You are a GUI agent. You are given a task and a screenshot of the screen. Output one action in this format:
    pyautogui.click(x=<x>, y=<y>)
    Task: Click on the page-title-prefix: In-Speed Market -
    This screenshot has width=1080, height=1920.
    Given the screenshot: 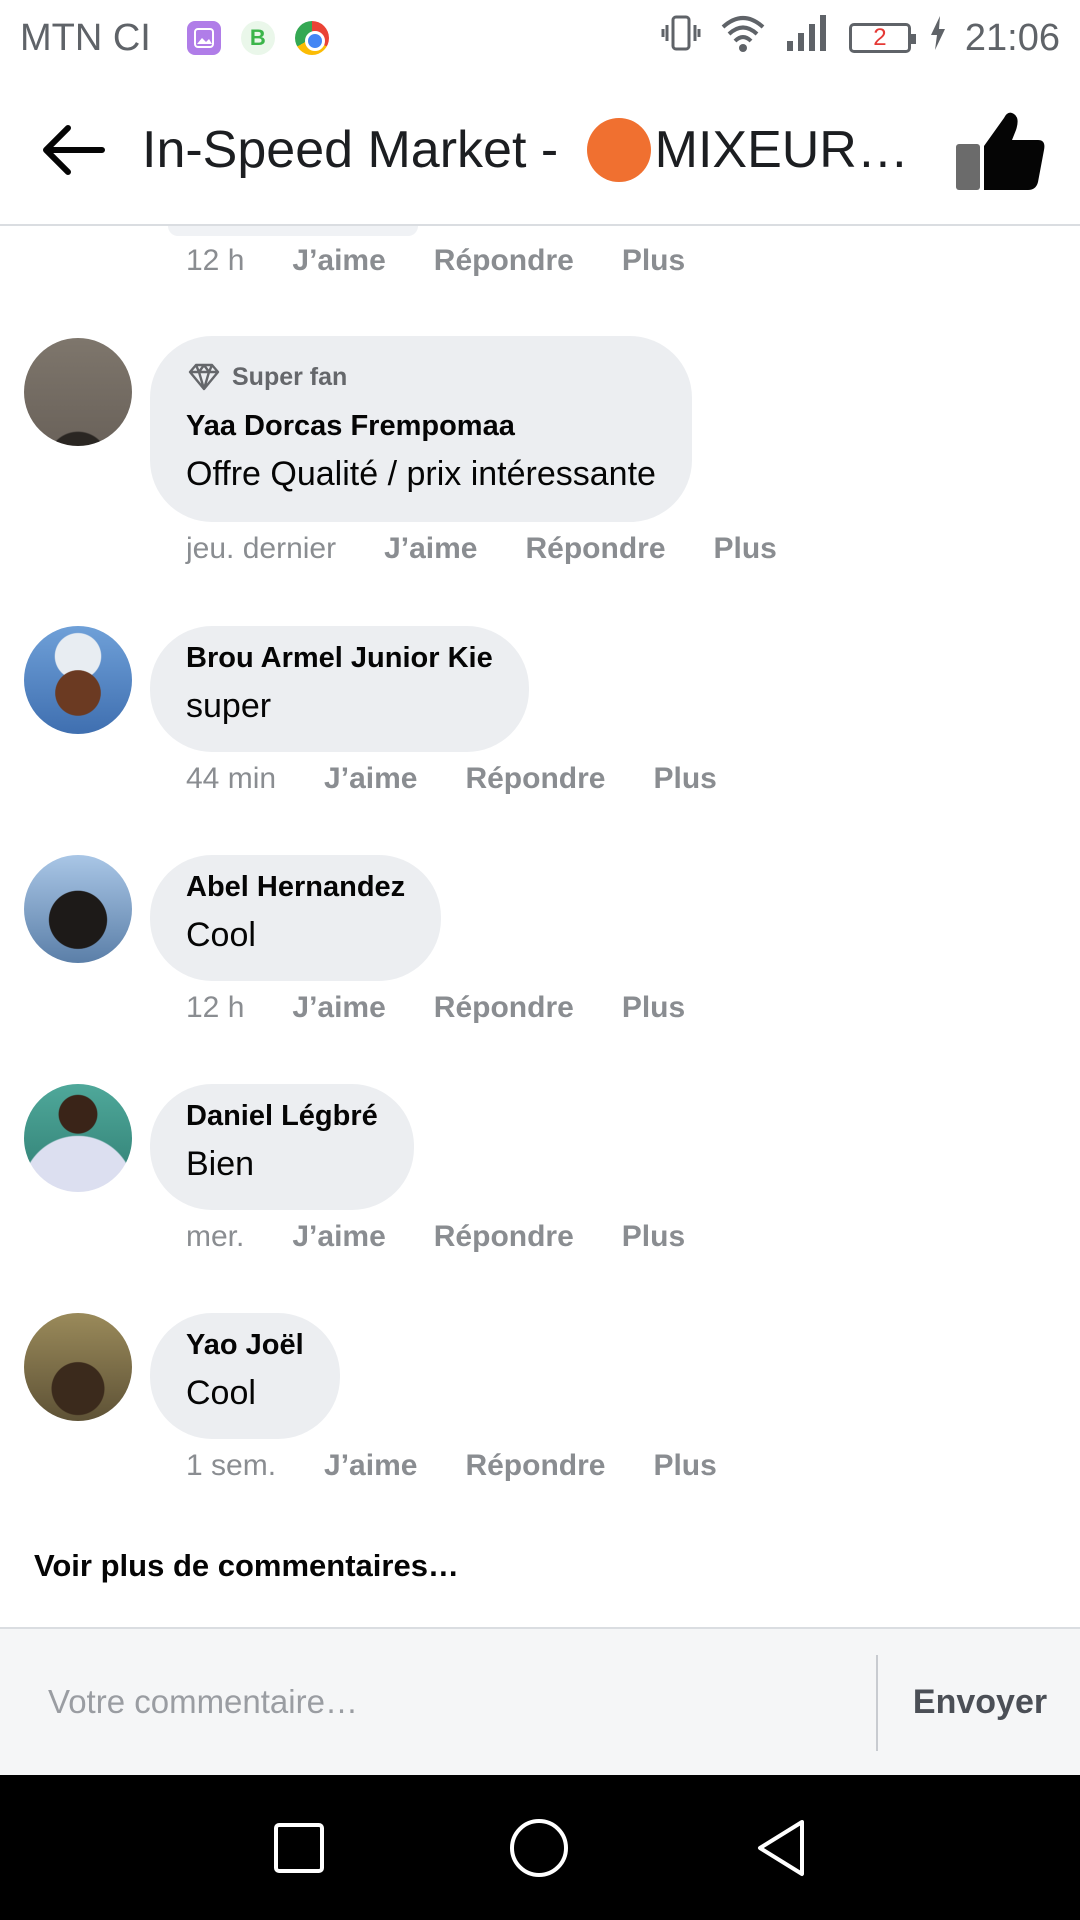 What is the action you would take?
    pyautogui.click(x=357, y=150)
    